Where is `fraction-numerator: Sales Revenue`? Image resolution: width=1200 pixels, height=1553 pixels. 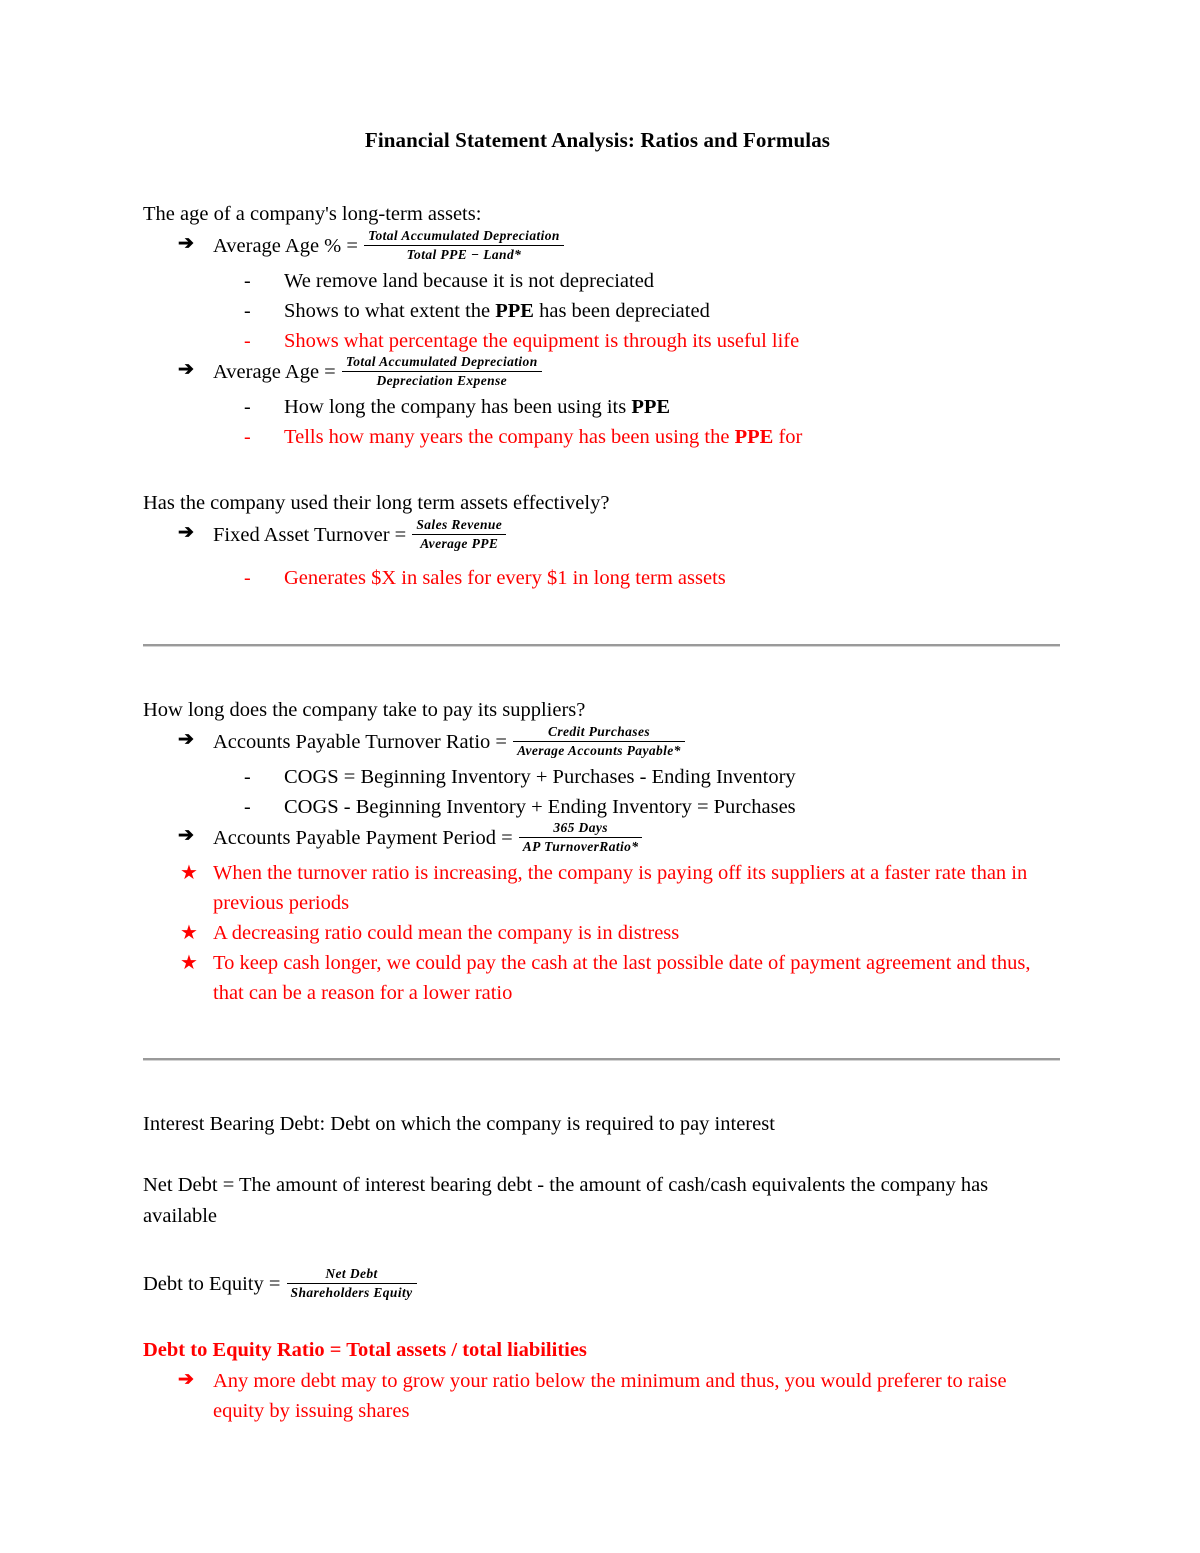
fraction-numerator: Sales Revenue is located at coordinates (459, 526).